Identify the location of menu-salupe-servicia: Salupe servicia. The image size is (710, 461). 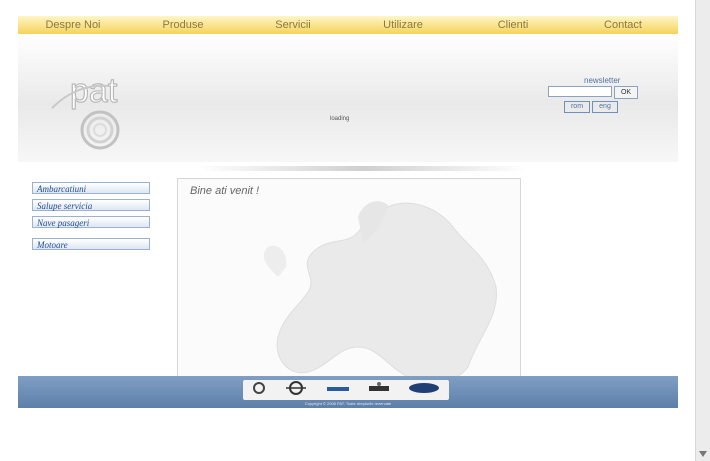
(91, 205).